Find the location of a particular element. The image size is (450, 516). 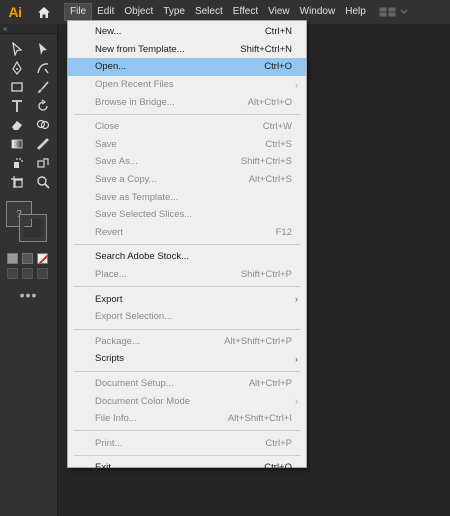

menu-item-shortcut: Shift+Ctrl+S is located at coordinates (266, 162).